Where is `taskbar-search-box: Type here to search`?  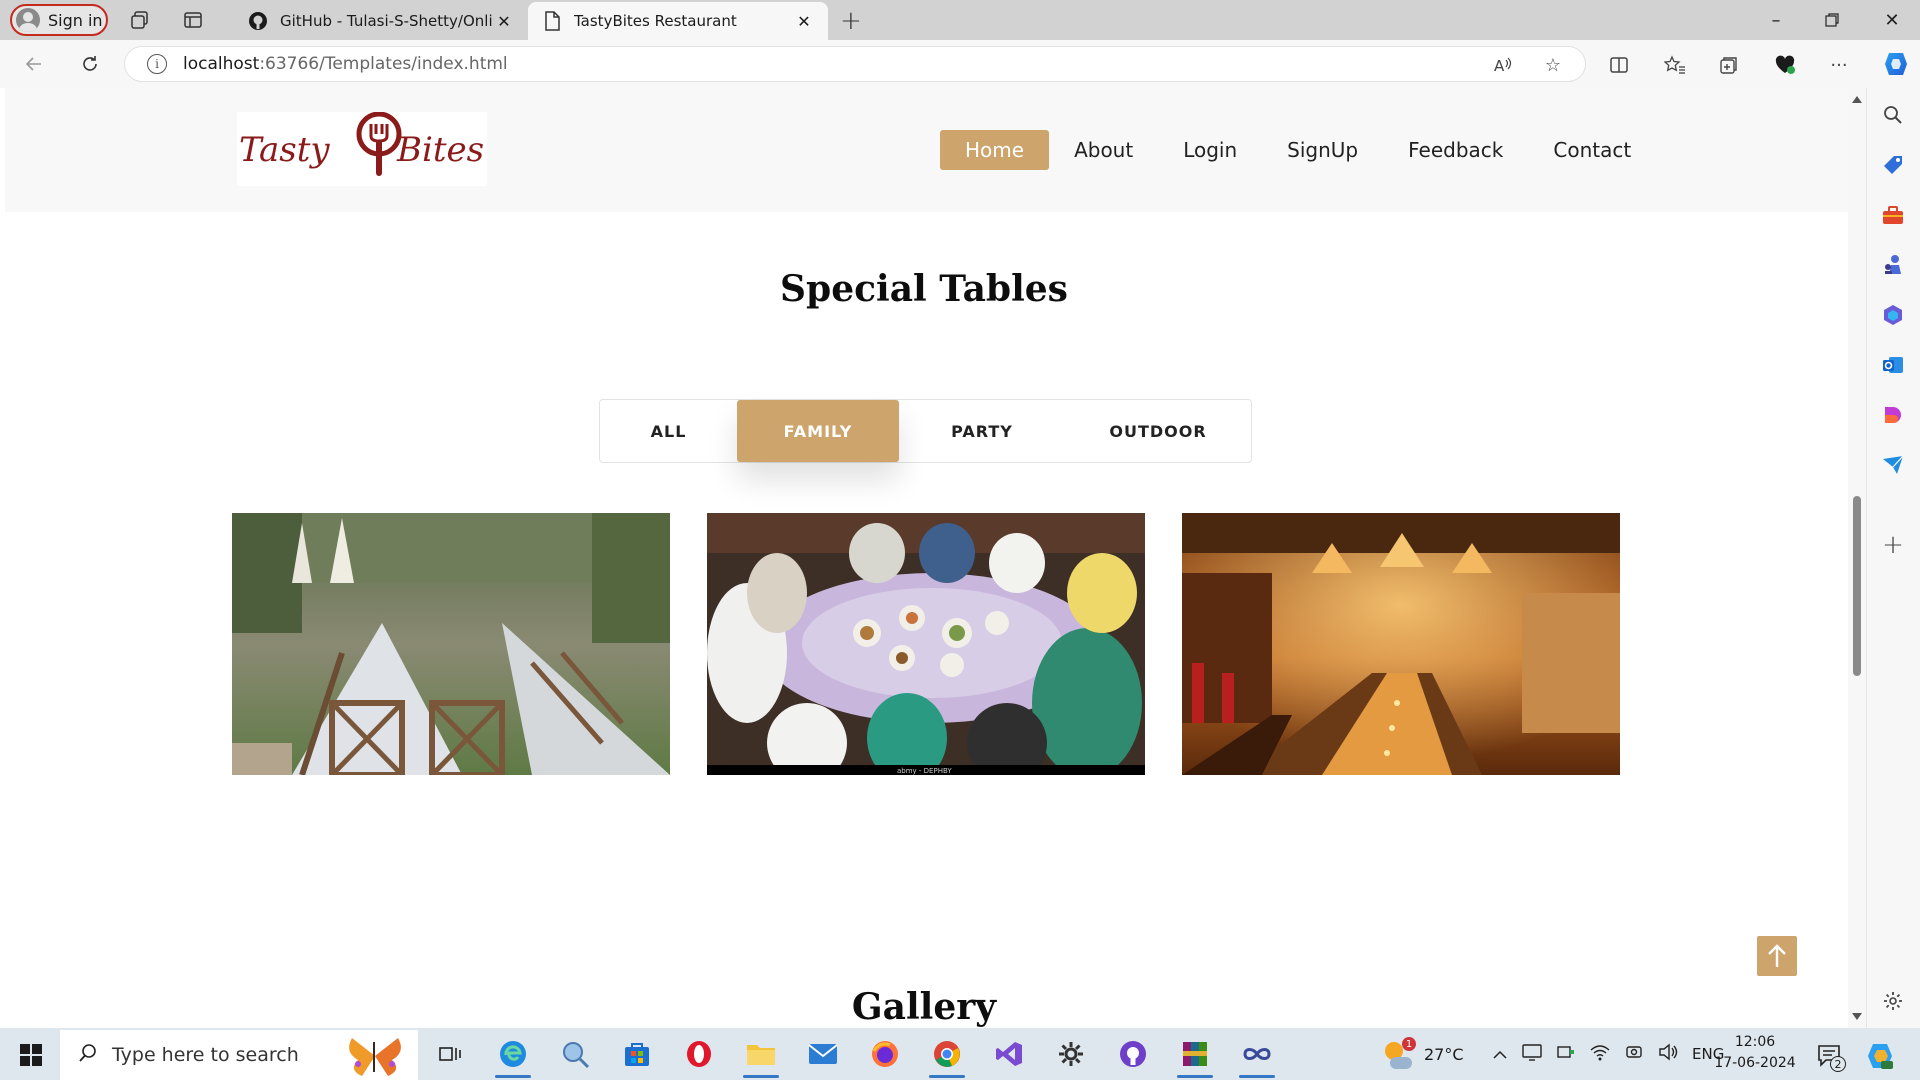
taskbar-search-box: Type here to search is located at coordinates (239, 1055).